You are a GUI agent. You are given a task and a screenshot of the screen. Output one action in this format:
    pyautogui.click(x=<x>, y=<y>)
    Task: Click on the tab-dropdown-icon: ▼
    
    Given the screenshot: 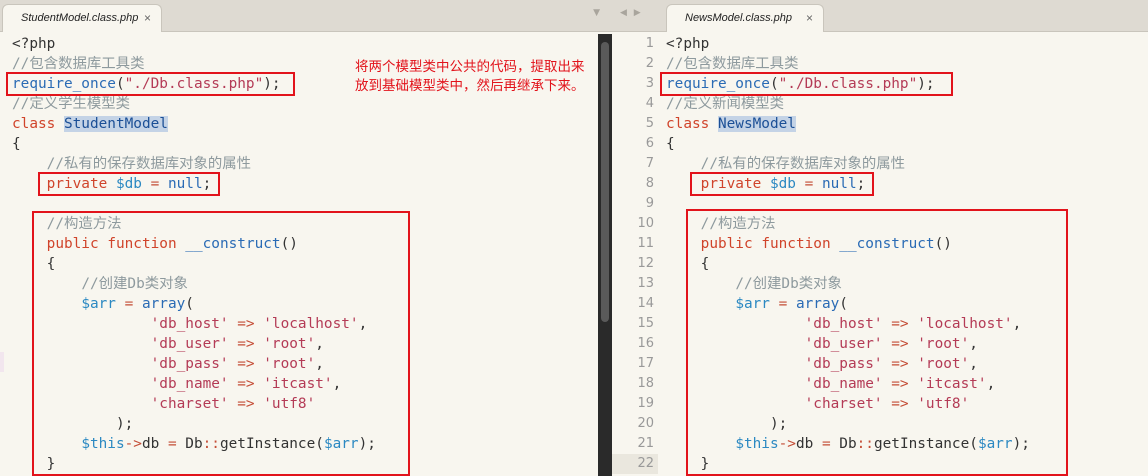 What is the action you would take?
    pyautogui.click(x=597, y=13)
    